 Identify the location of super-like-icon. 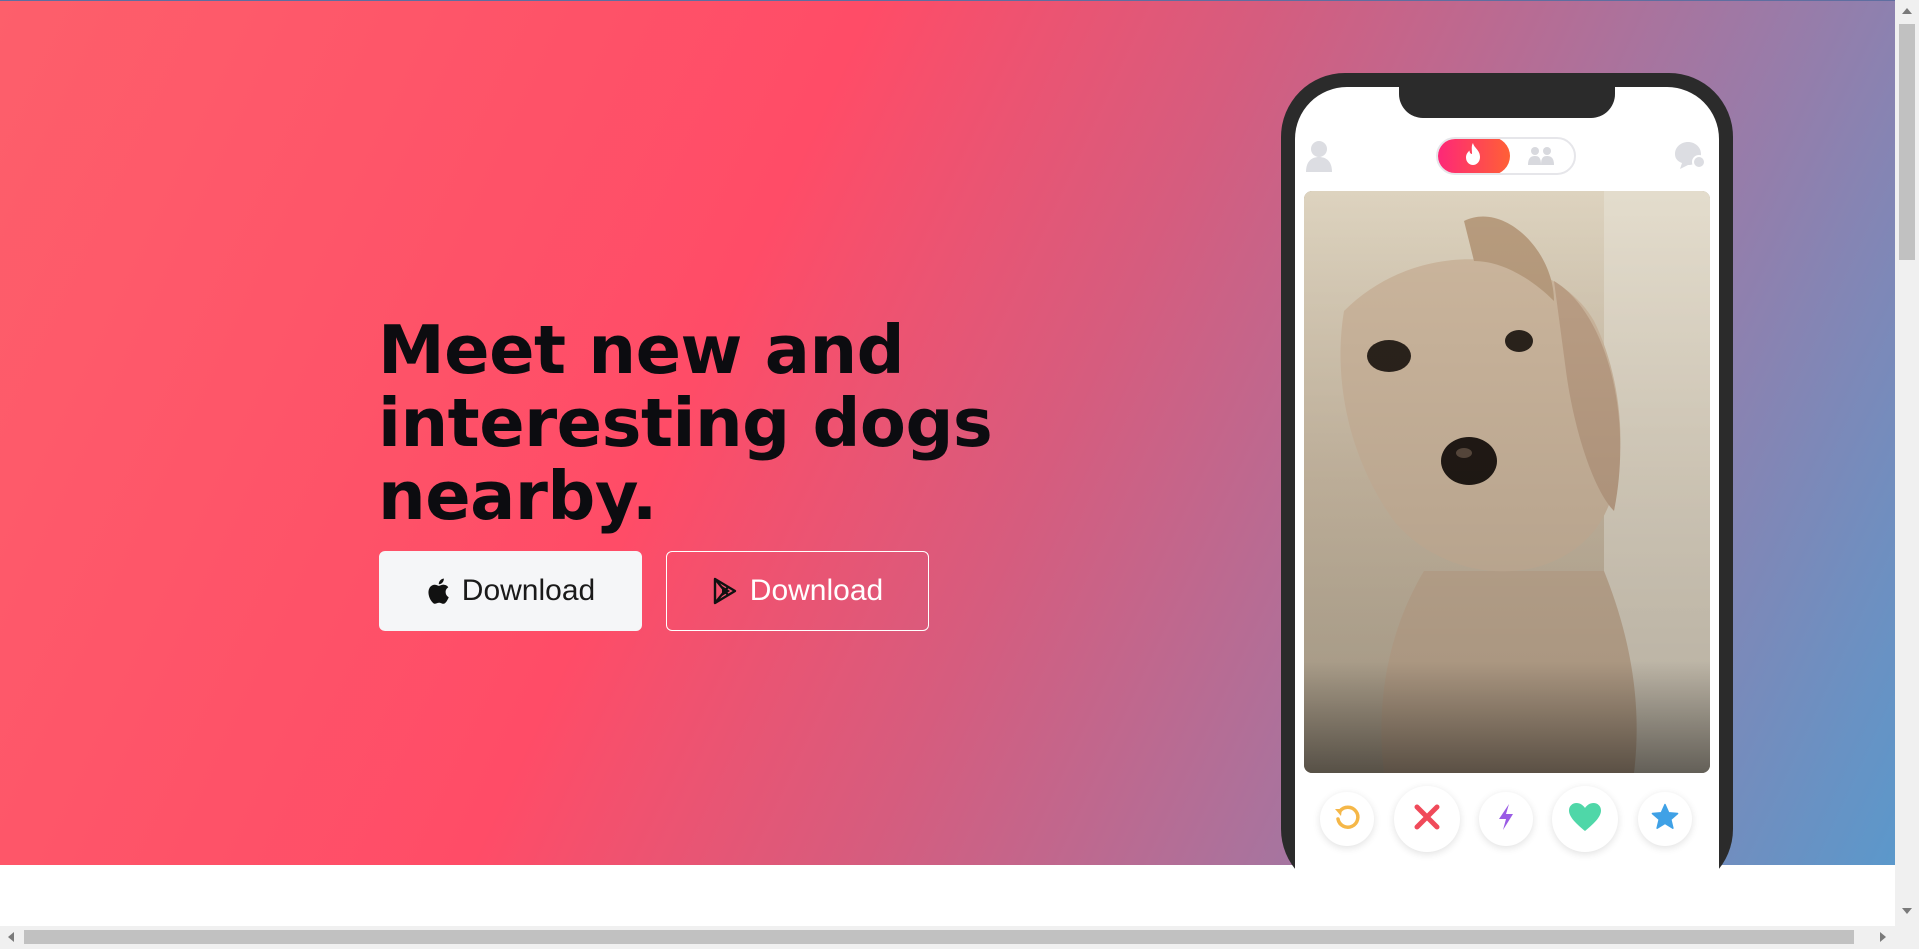
(1665, 819).